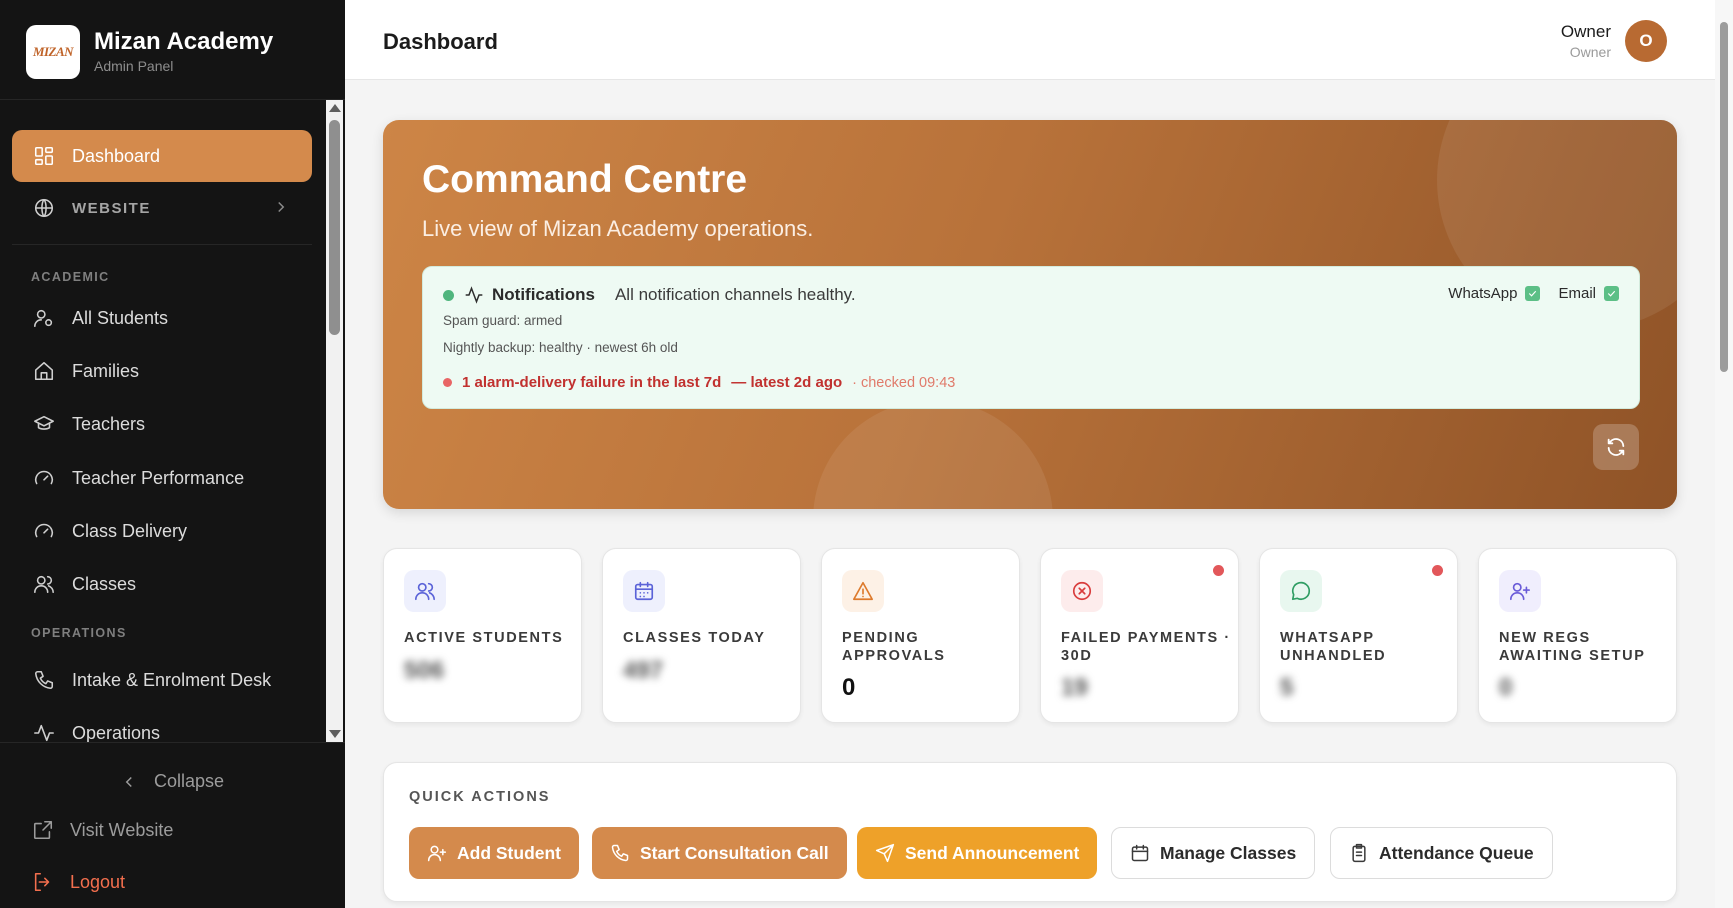  Describe the element at coordinates (128, 781) in the screenshot. I see `chevron-left-icon` at that location.